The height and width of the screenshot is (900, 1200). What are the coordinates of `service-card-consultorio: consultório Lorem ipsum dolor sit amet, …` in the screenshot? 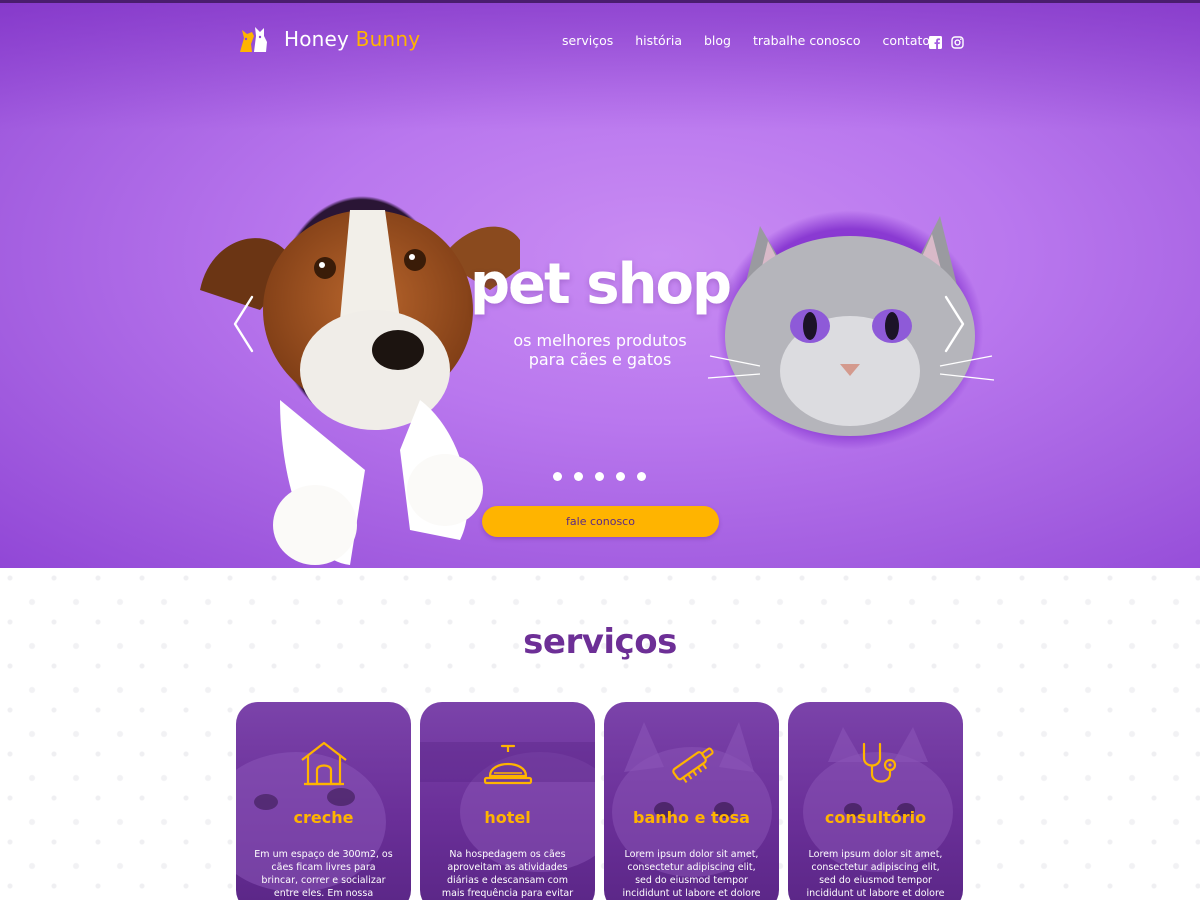 It's located at (875, 801).